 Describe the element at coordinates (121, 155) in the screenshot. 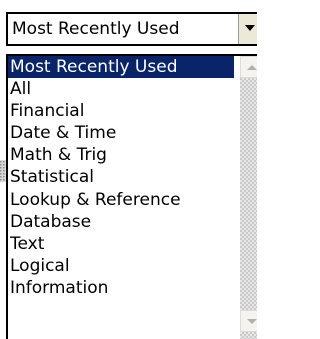

I see `list-item-math-trig: Math & Trig` at that location.